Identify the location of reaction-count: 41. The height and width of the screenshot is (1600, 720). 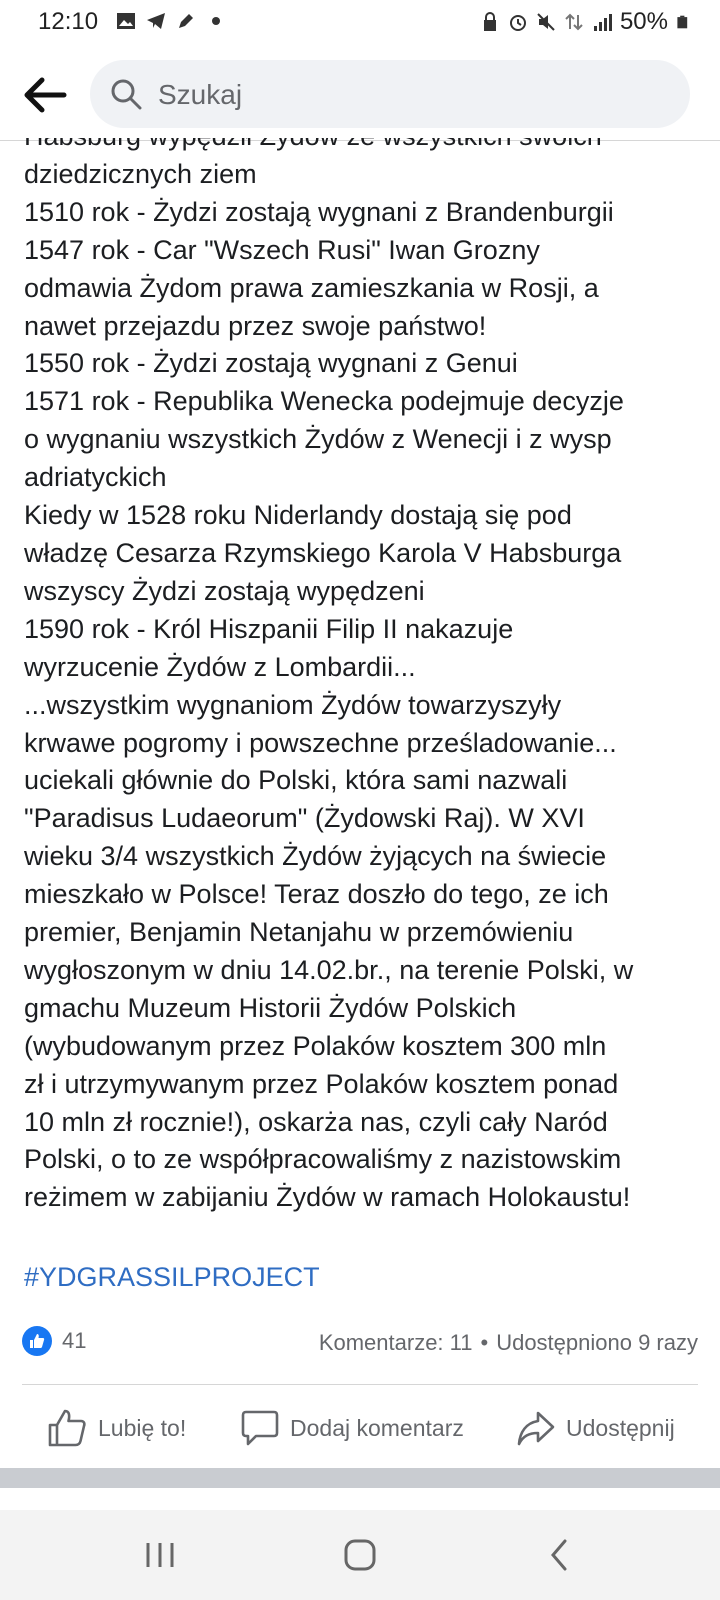
(74, 1340).